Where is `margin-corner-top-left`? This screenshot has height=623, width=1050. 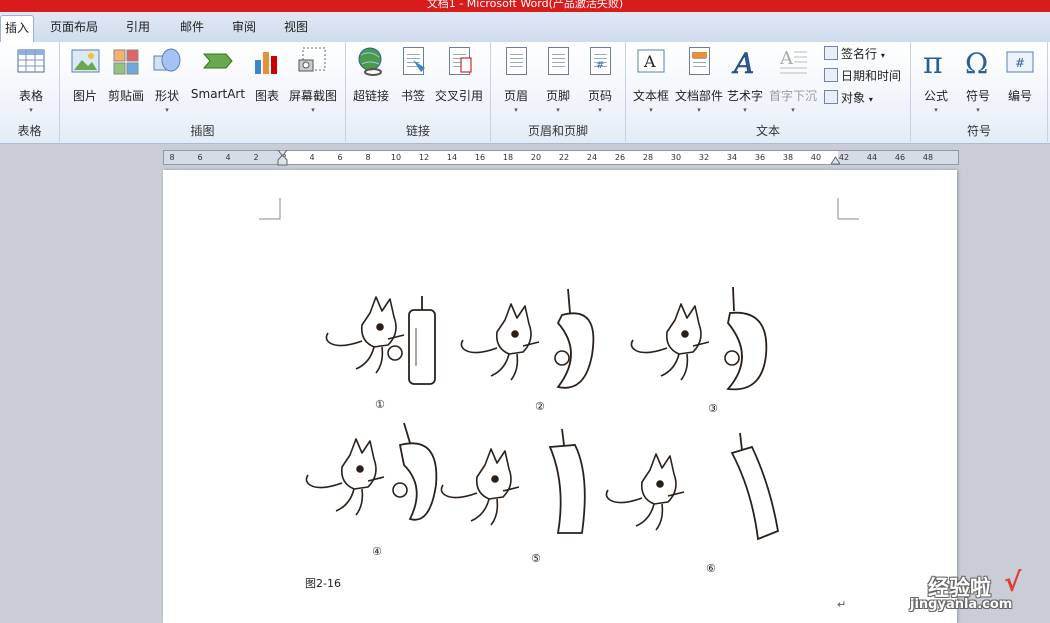 margin-corner-top-left is located at coordinates (270, 209).